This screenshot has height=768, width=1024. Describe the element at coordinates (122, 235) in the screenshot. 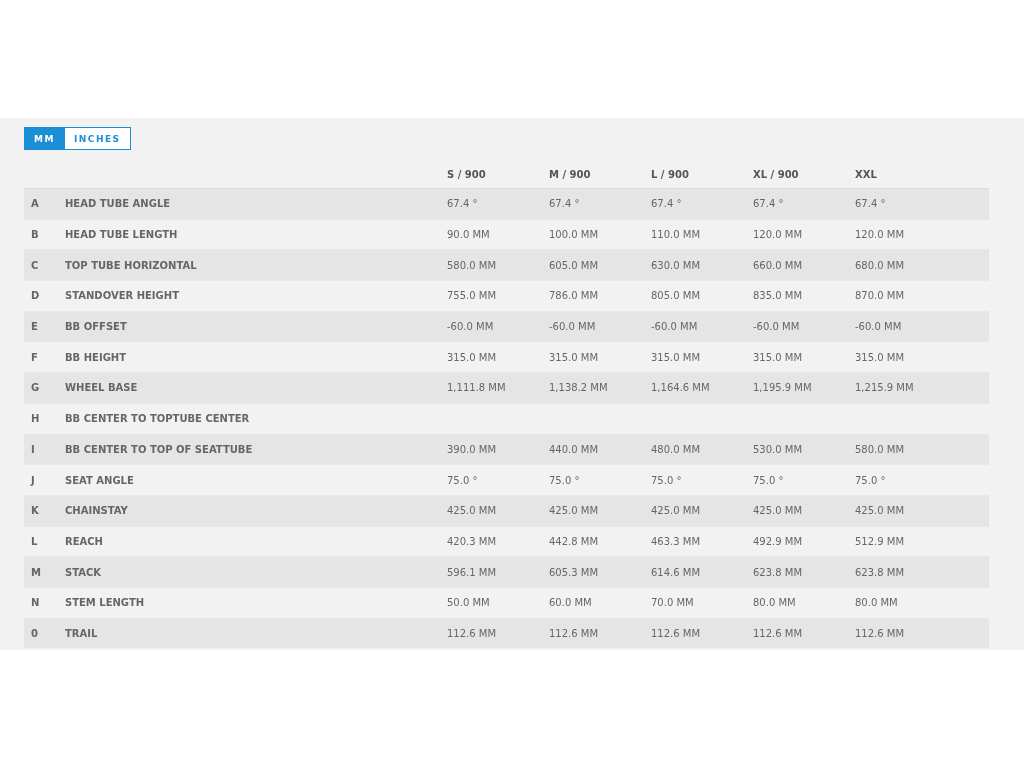

I see `measurement-name: HEAD TUBE LENGTH` at that location.